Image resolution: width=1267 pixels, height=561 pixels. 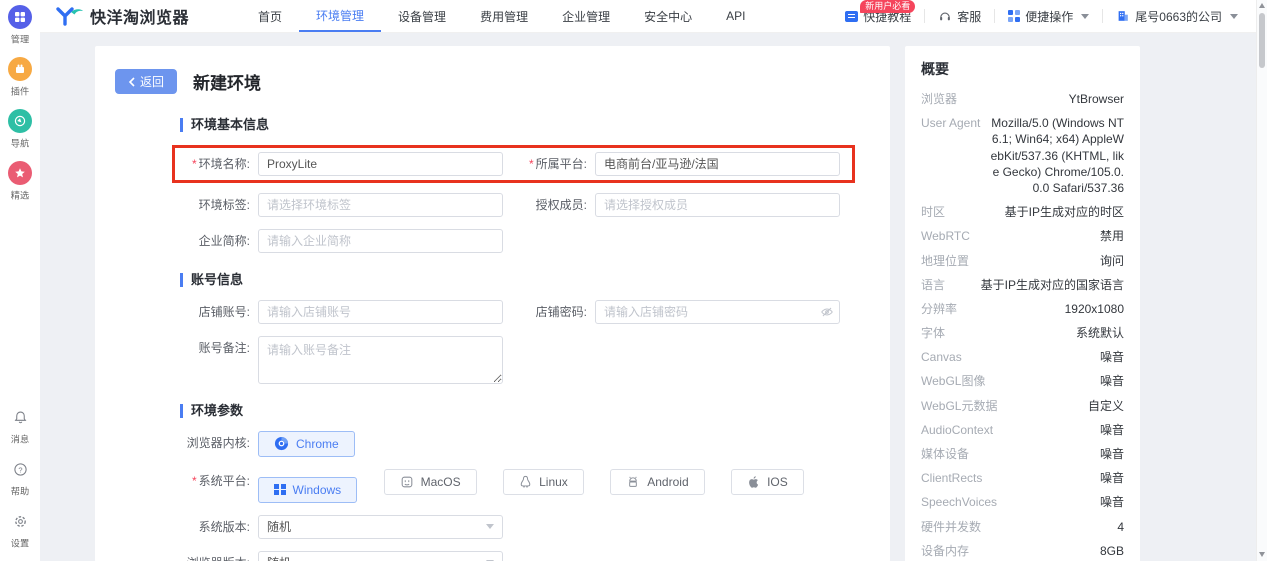 I want to click on nav-item-home: 首页, so click(x=270, y=16).